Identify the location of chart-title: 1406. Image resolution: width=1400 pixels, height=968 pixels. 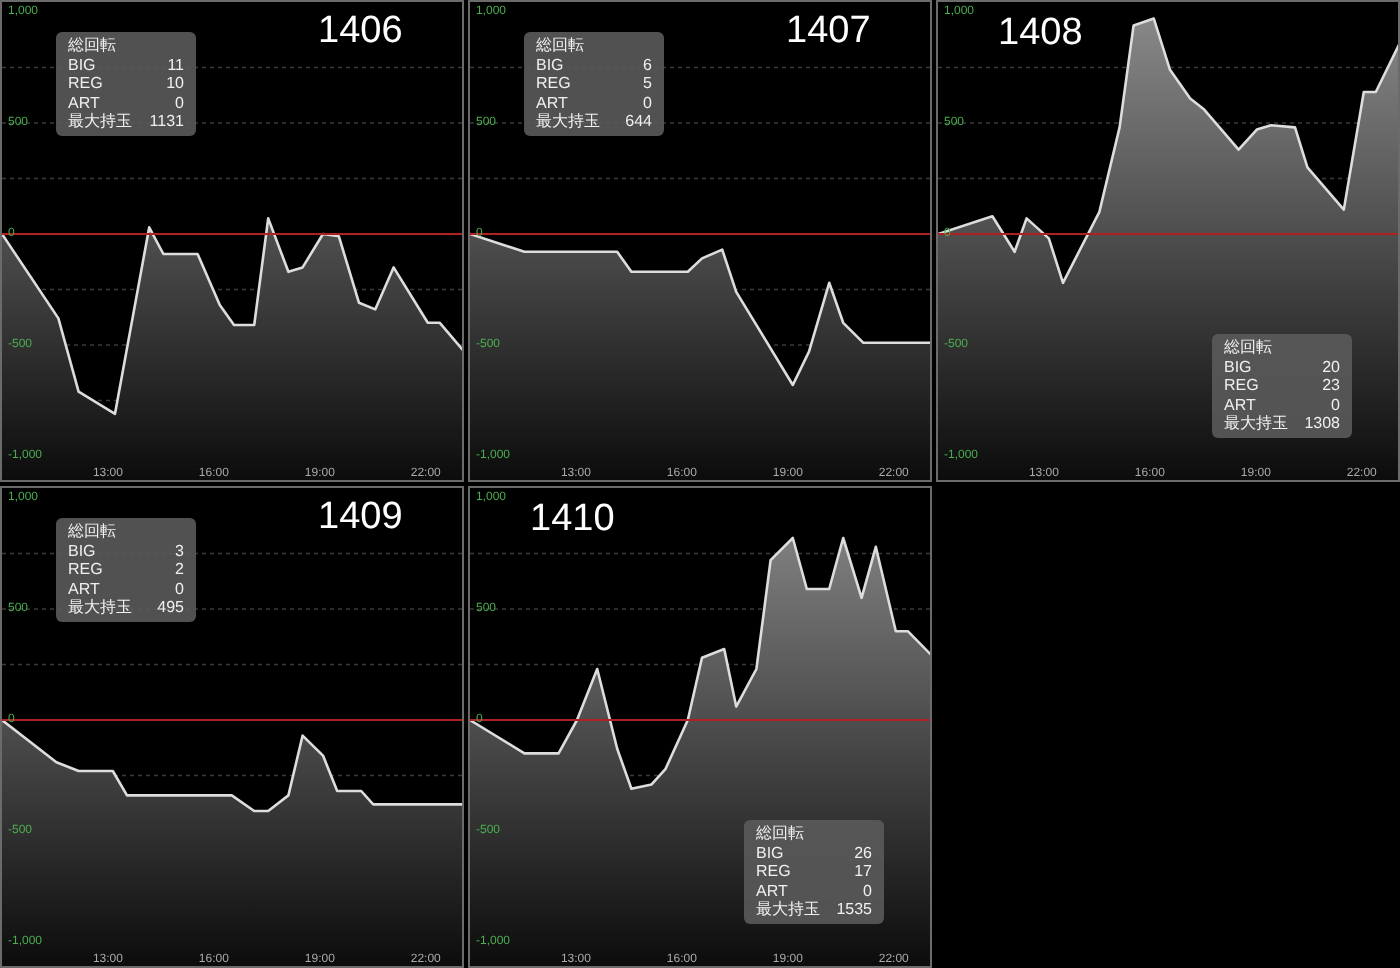
(360, 31).